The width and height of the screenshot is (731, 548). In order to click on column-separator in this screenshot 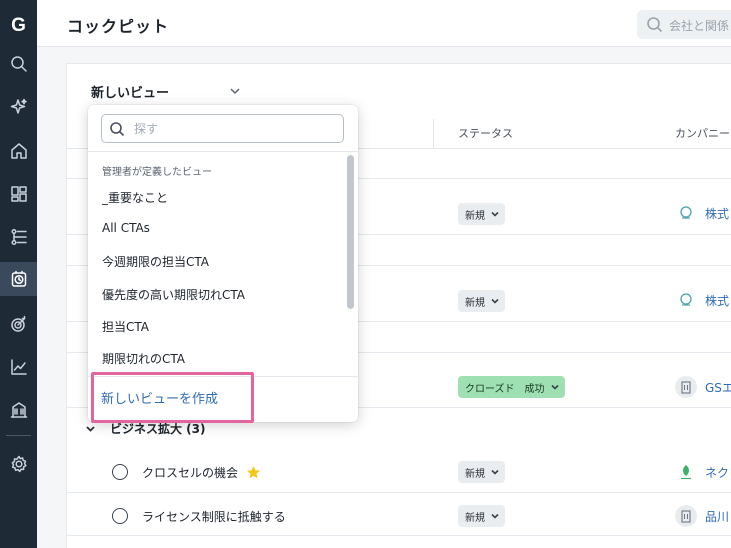, I will do `click(433, 133)`.